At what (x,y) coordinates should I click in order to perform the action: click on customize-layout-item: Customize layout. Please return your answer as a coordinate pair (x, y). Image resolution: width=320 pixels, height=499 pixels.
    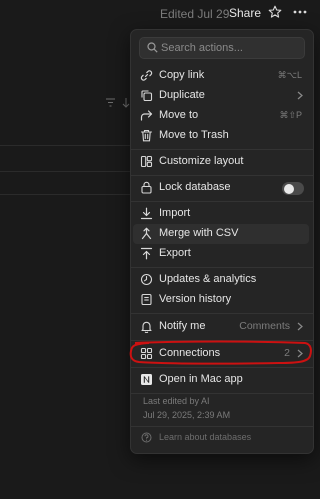
    Looking at the image, I should click on (221, 162).